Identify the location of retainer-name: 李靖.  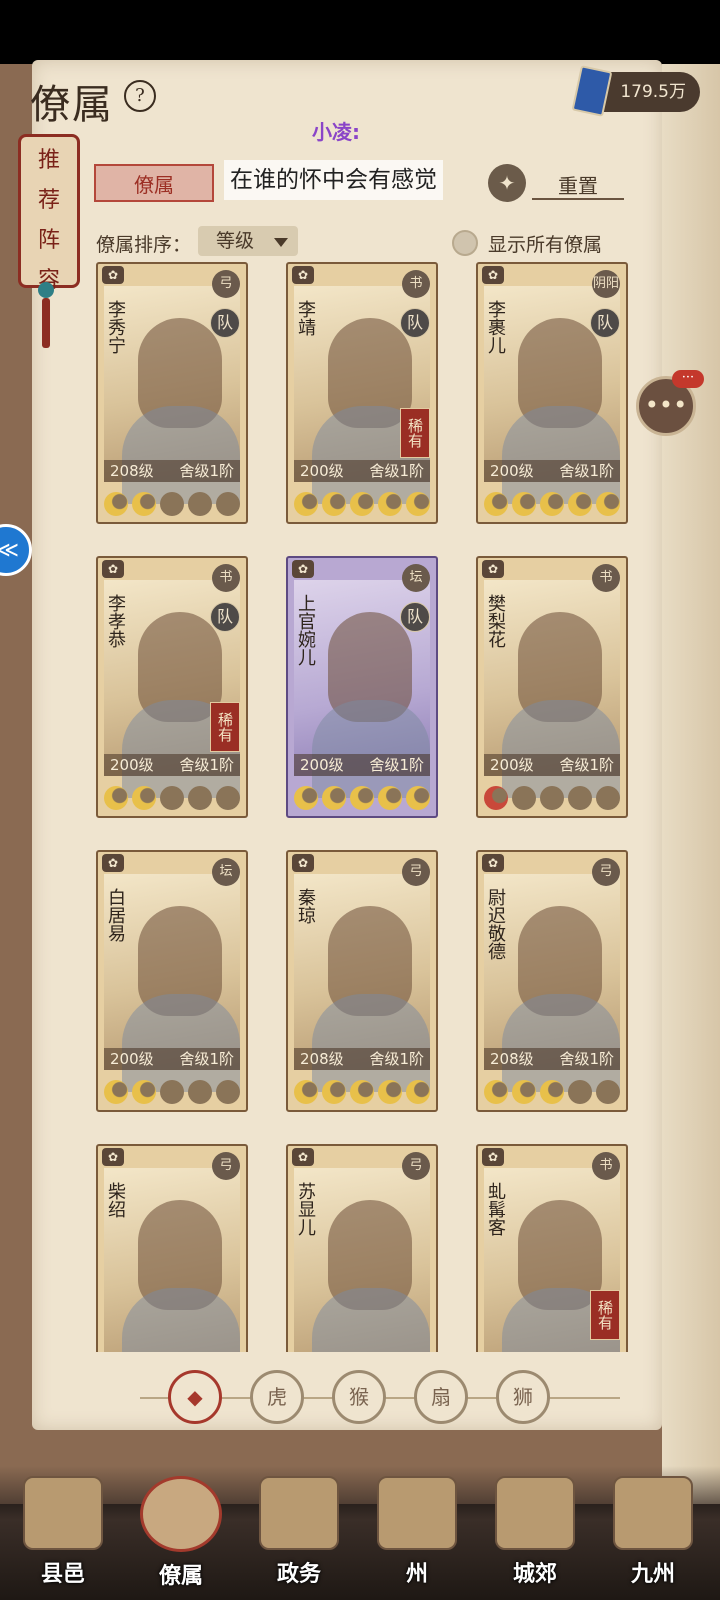
(305, 318).